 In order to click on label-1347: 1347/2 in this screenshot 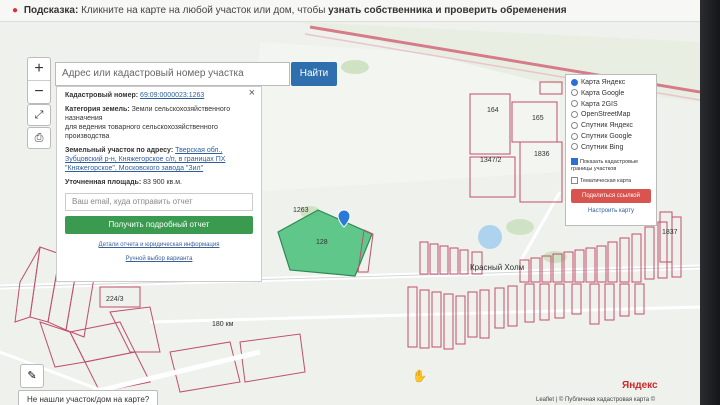, I will do `click(491, 160)`.